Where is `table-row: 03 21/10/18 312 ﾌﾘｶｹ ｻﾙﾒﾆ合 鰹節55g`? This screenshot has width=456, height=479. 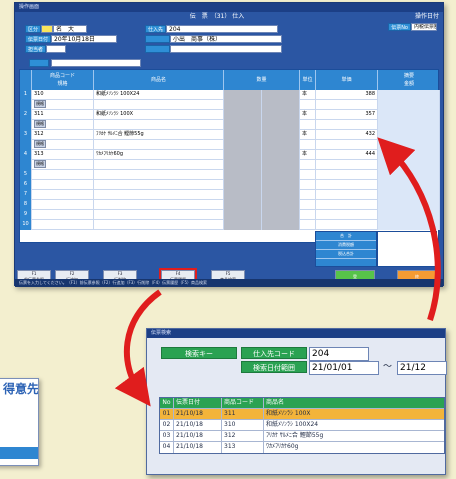 table-row: 03 21/10/18 312 ﾌﾘｶｹ ｻﾙﾒﾆ合 鰹節55g is located at coordinates (302, 436).